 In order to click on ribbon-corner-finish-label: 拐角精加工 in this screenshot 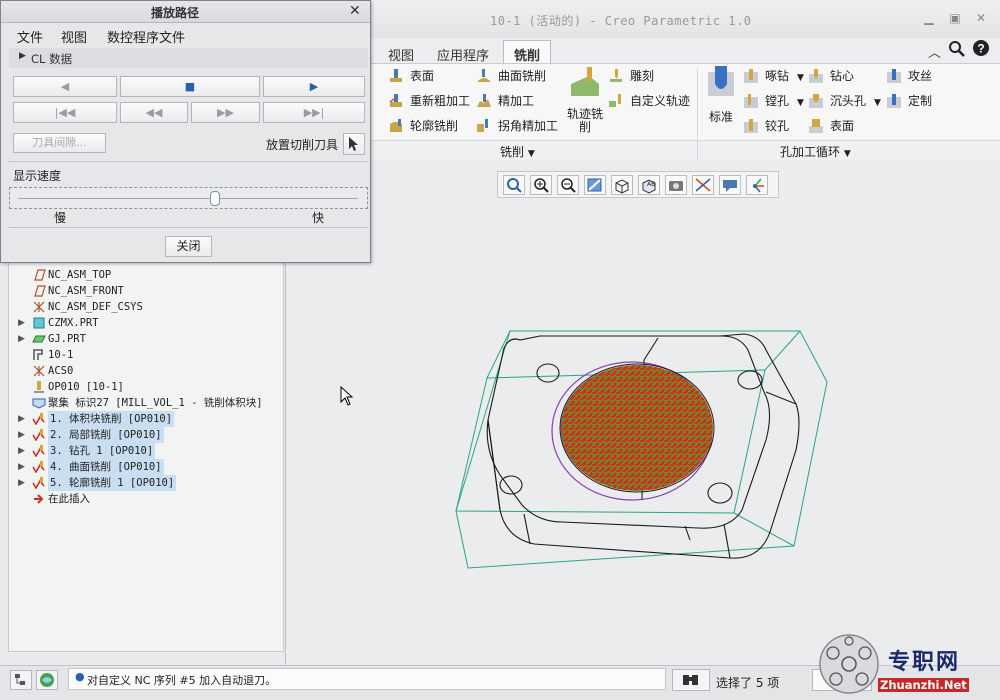, I will do `click(528, 126)`.